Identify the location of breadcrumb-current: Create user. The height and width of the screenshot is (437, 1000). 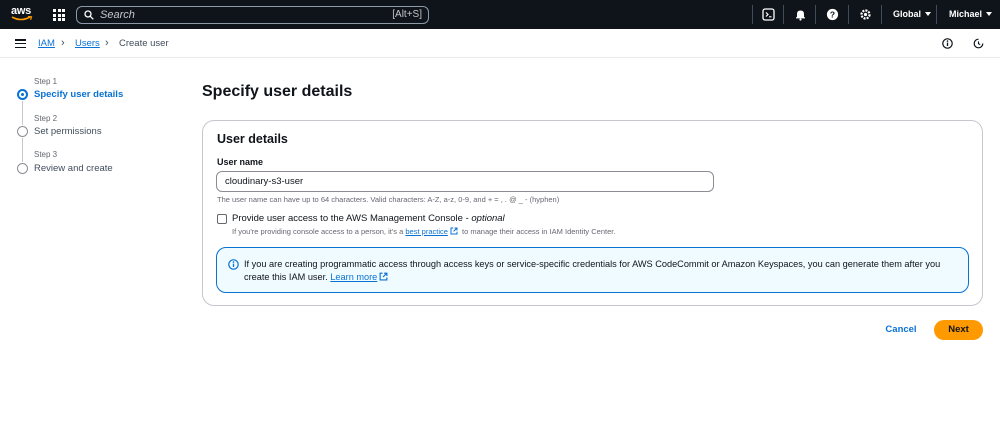
(144, 43).